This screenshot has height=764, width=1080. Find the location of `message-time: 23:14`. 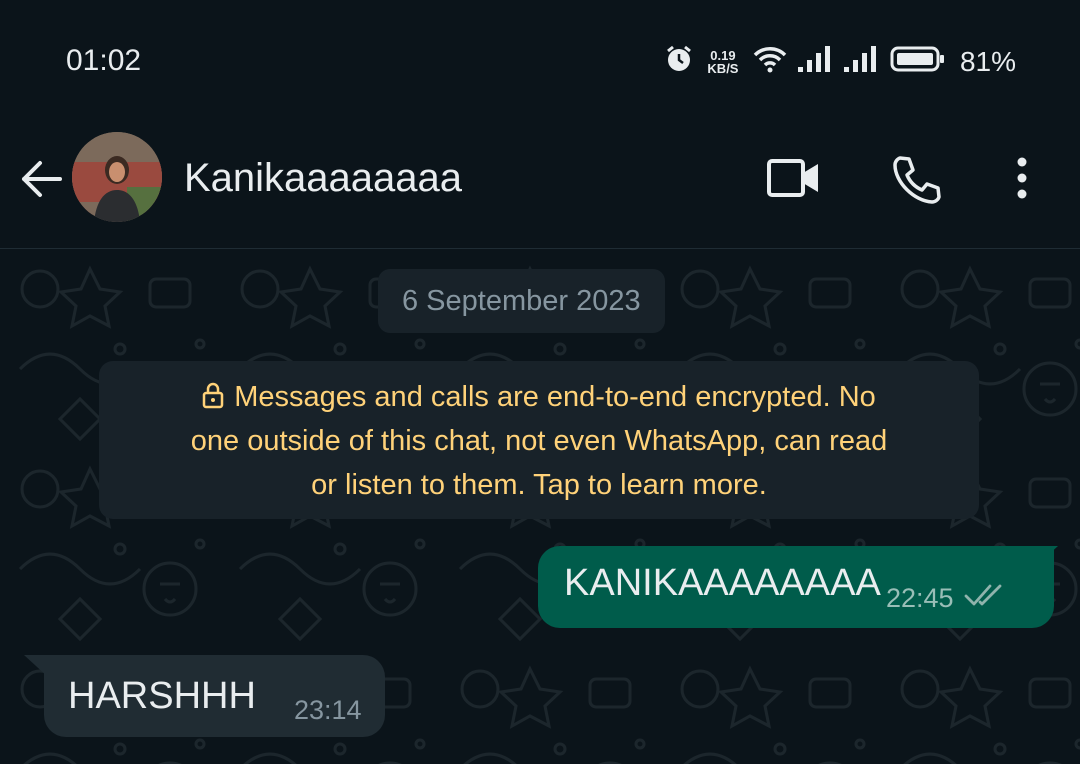

message-time: 23:14 is located at coordinates (328, 710).